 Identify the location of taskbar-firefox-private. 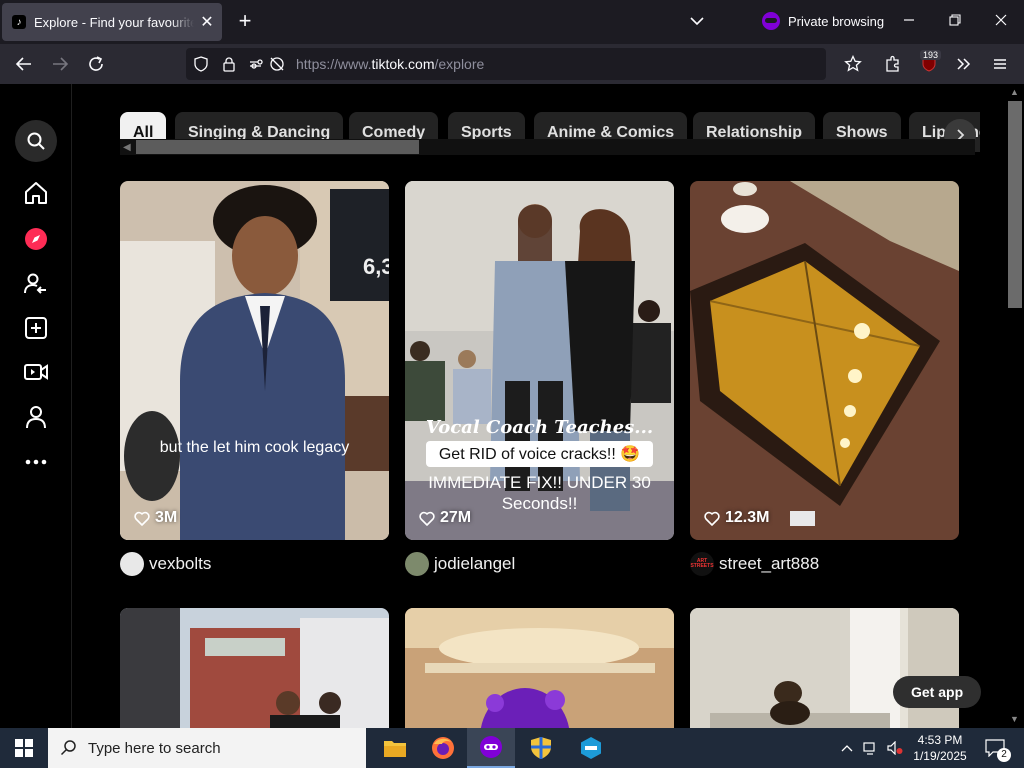
(491, 748).